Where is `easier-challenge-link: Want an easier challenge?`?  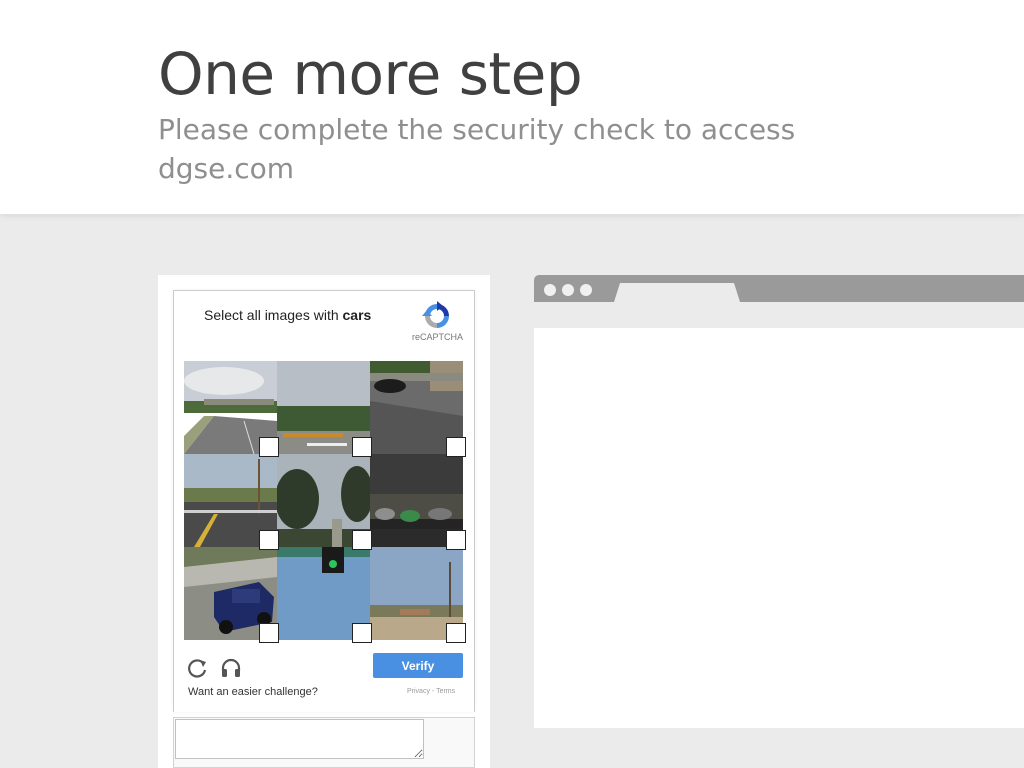
easier-challenge-link: Want an easier challenge? is located at coordinates (253, 692).